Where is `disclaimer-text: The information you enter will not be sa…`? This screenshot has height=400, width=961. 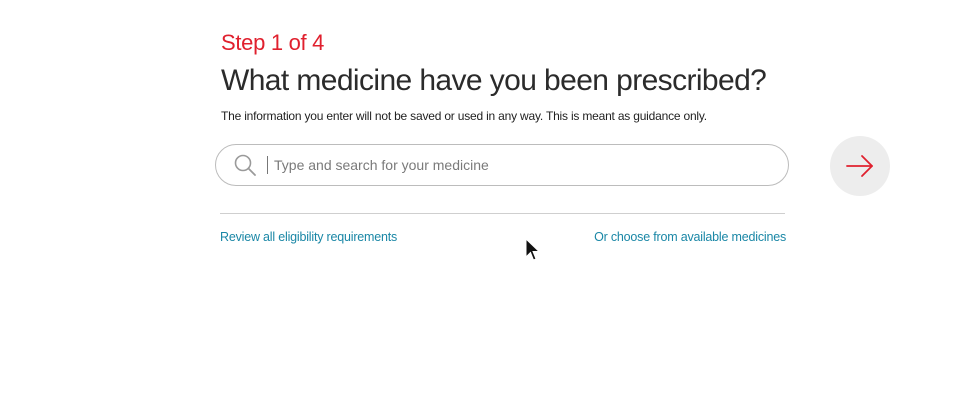 disclaimer-text: The information you enter will not be sa… is located at coordinates (464, 116).